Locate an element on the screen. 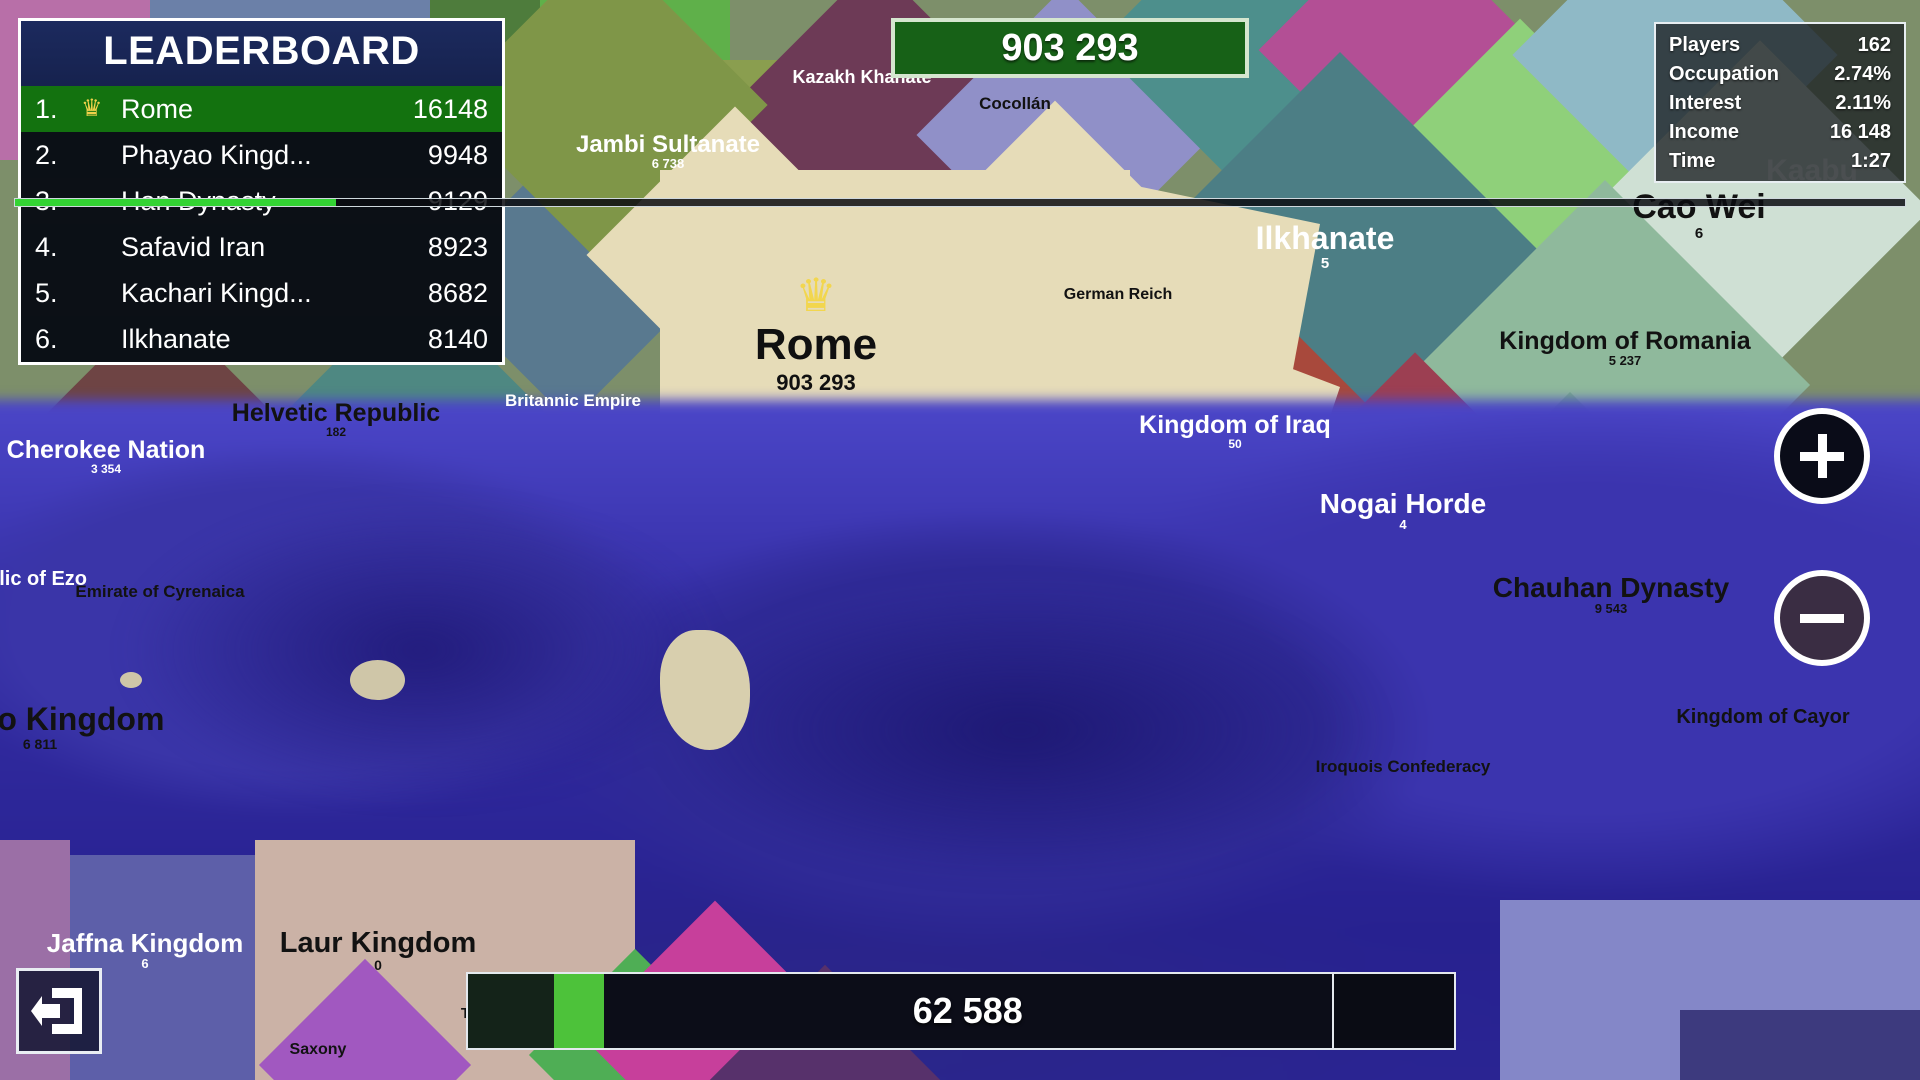 The image size is (1920, 1080). stat-row: Players 162 is located at coordinates (1780, 45).